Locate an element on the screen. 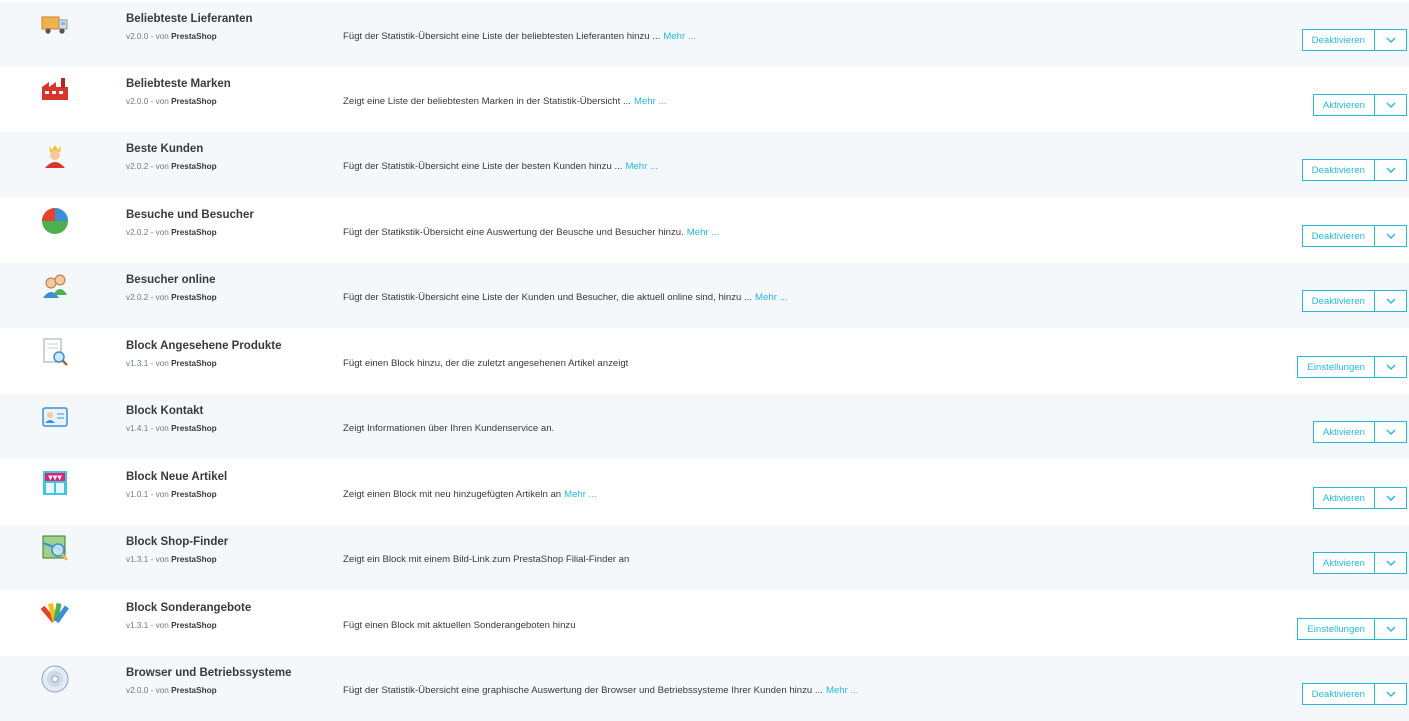  module-meta: v1.4.1 - von PrestaShop is located at coordinates (171, 428).